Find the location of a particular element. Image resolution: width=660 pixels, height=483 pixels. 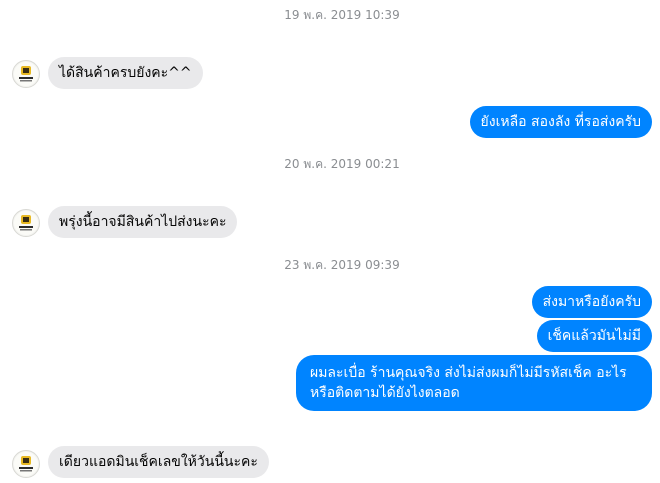

incoming-message-bubble: พรุ่งนี้อาจมีสินค้าไปส่งนะคะ is located at coordinates (143, 222).